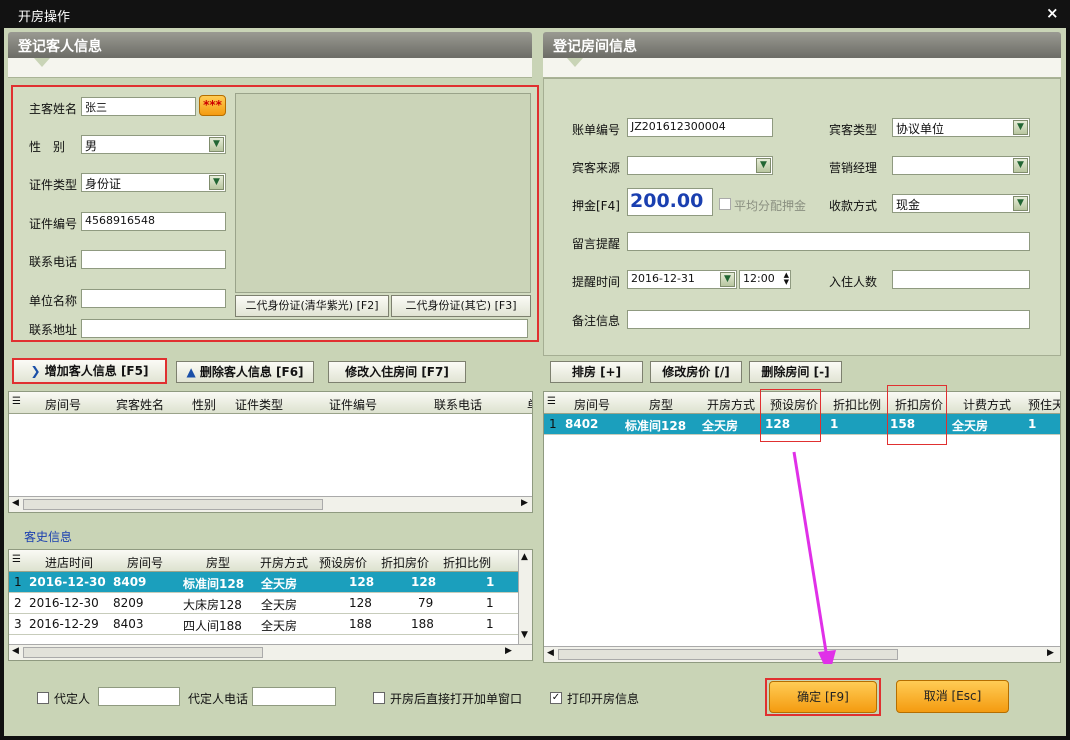 The width and height of the screenshot is (1070, 740). Describe the element at coordinates (212, 626) in the screenshot. I see `cell-type: 四人间188` at that location.